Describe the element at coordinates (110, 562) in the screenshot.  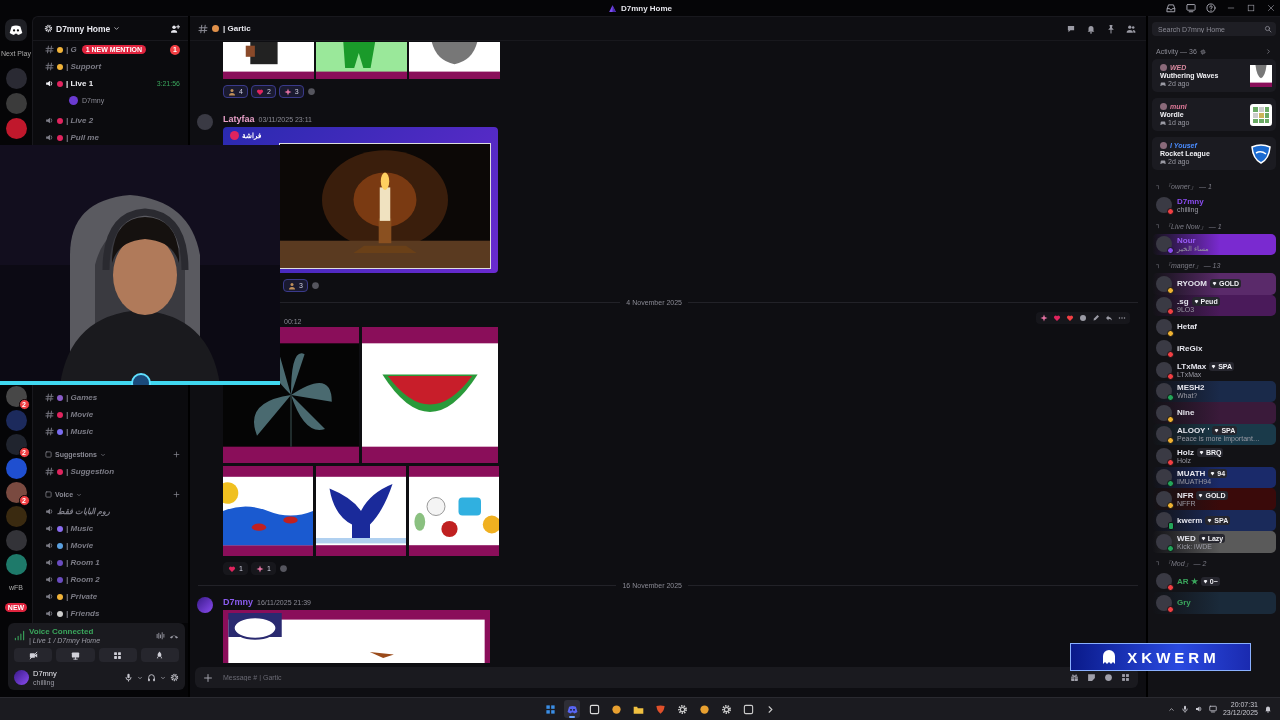
I see `channel-item: | Room 1` at that location.